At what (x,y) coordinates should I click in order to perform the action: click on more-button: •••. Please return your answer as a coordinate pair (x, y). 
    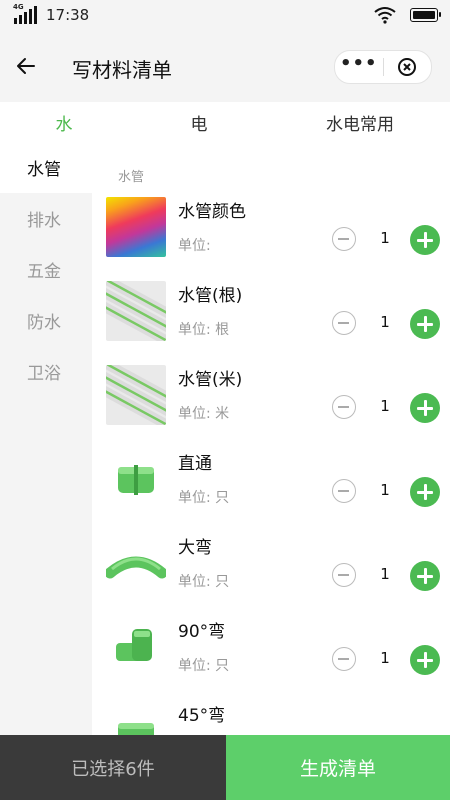
    Looking at the image, I should click on (359, 67).